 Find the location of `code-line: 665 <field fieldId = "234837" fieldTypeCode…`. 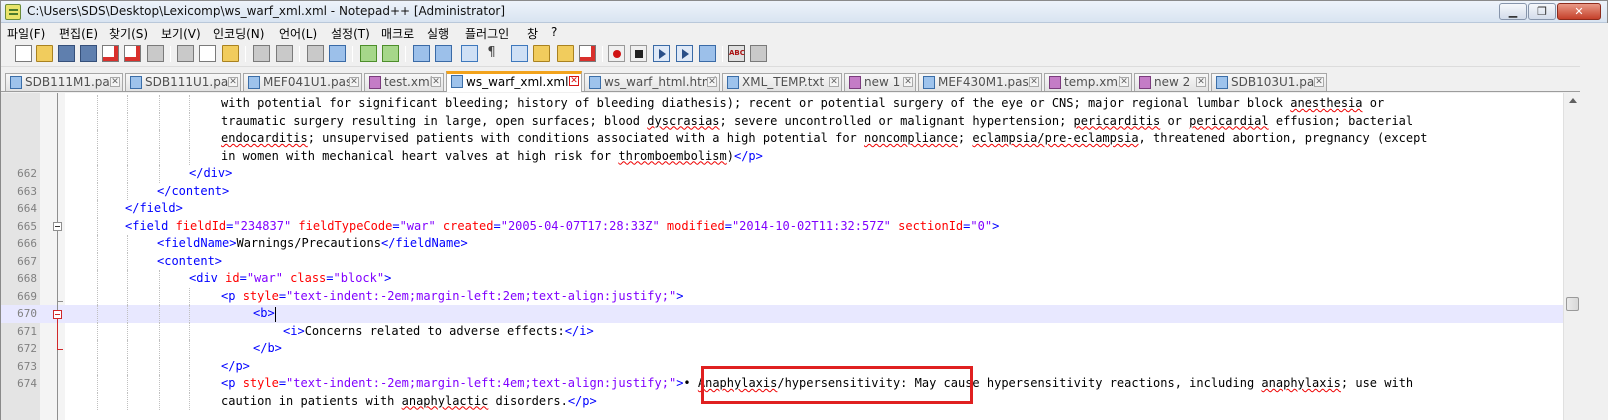

code-line: 665 <field fieldId = "234837" fieldTypeCode… is located at coordinates (782, 226).